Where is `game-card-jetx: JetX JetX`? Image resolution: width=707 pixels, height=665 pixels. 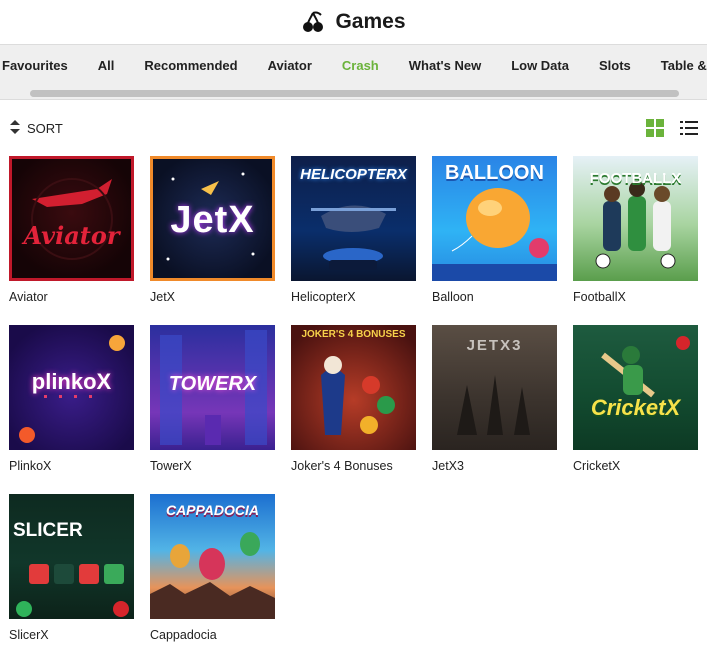 game-card-jetx: JetX JetX is located at coordinates (212, 240).